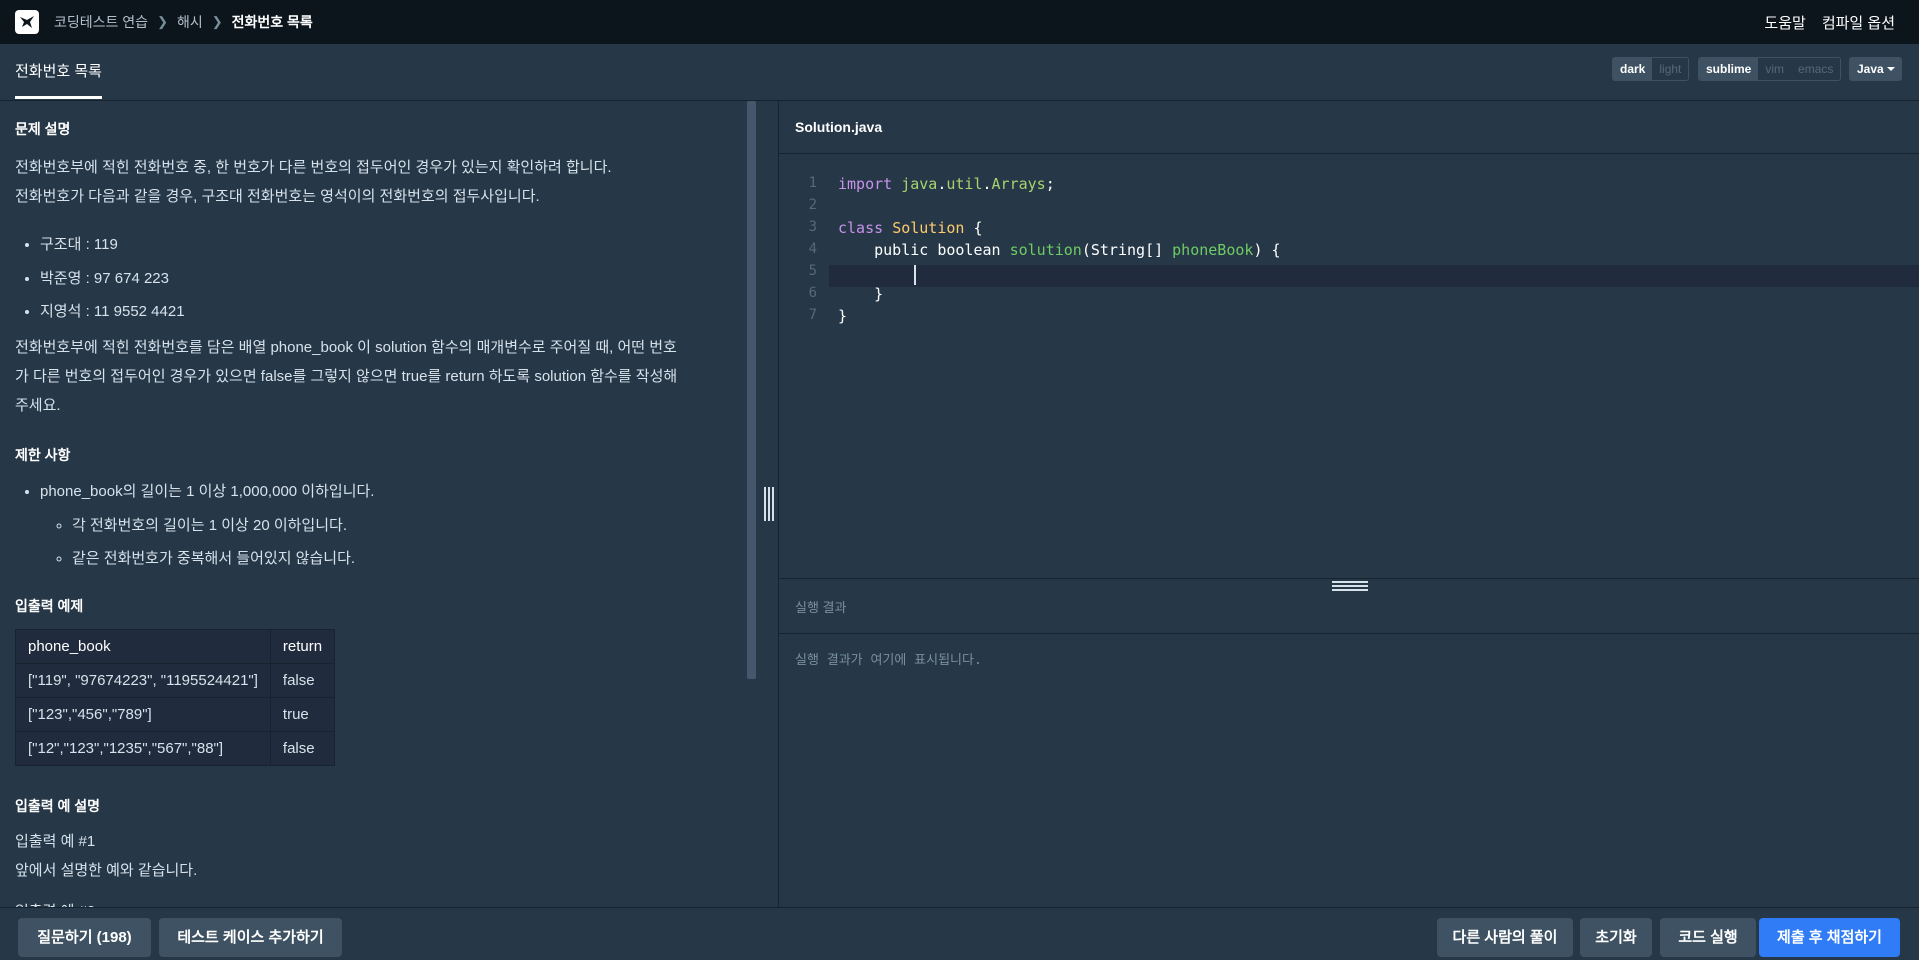 This screenshot has width=1919, height=960. I want to click on submit-button: 제출 후 채점하기, so click(1829, 937).